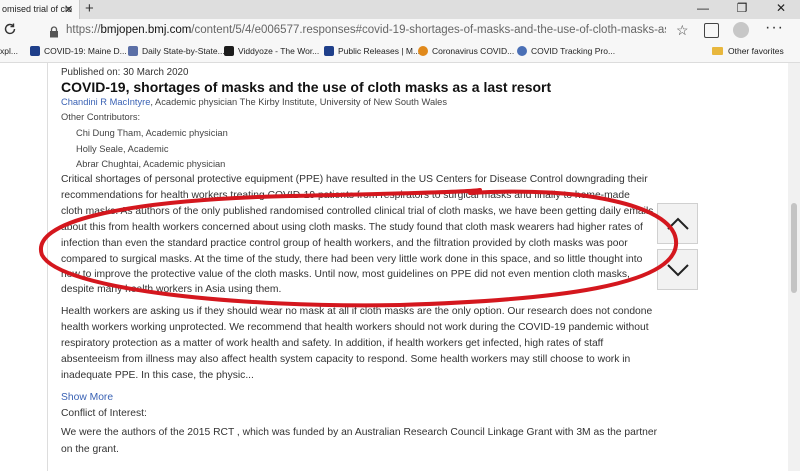  What do you see at coordinates (682, 30) in the screenshot?
I see `favorite-star-icon: ☆` at bounding box center [682, 30].